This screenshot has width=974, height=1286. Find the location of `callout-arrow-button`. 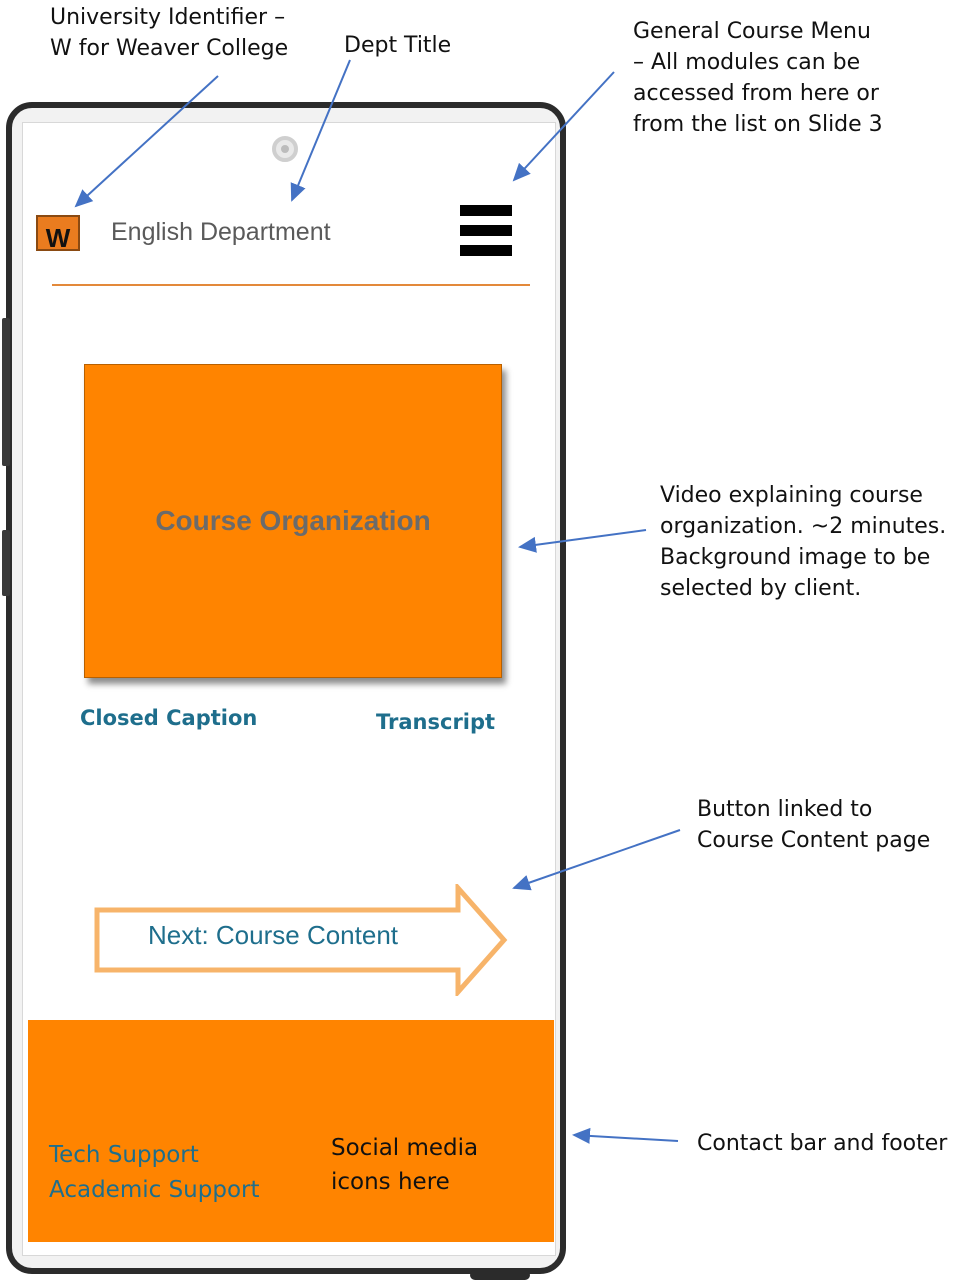

callout-arrow-button is located at coordinates (596, 860).